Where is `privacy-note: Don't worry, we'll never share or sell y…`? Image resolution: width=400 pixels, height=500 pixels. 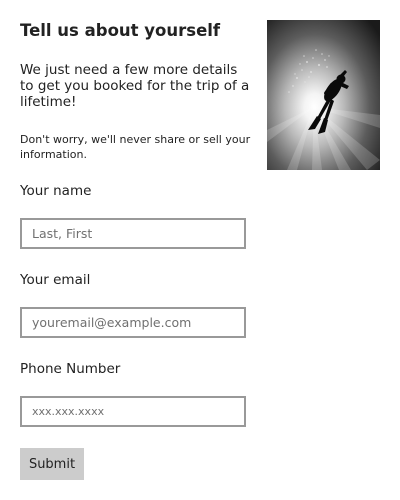 privacy-note: Don't worry, we'll never share or sell y… is located at coordinates (135, 147).